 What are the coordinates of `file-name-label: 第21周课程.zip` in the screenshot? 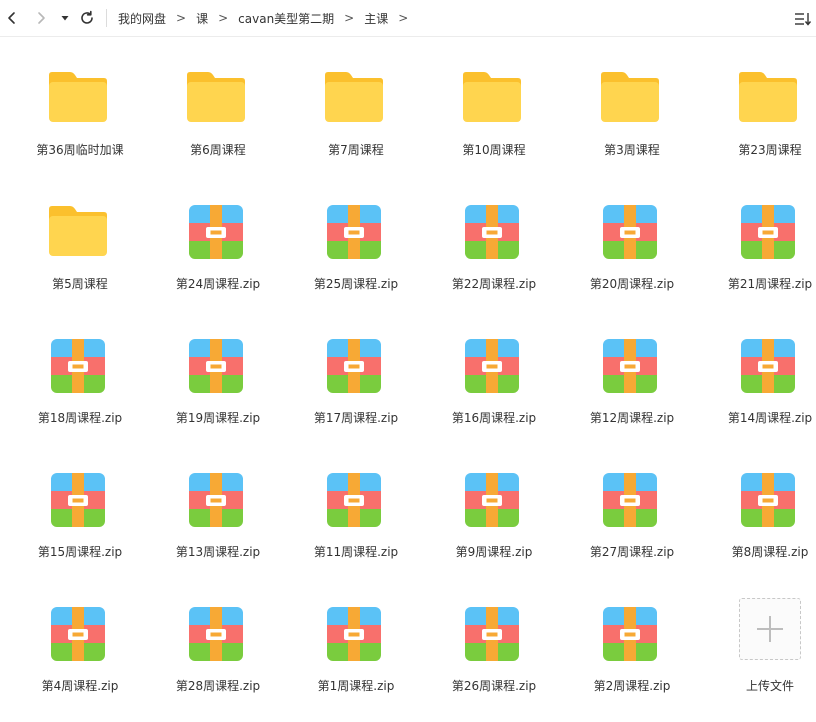 It's located at (770, 284).